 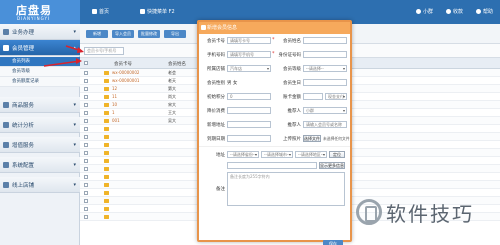 What do you see at coordinates (430, 213) in the screenshot?
I see `watermark-text: 软件技巧` at bounding box center [430, 213].